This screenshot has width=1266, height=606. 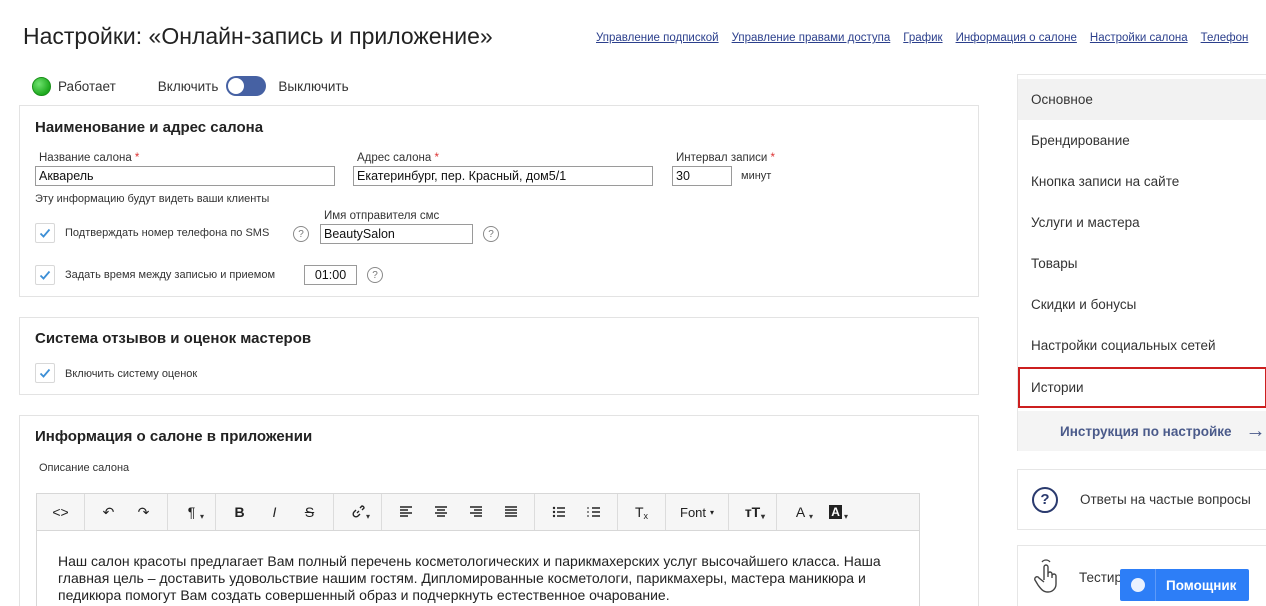 What do you see at coordinates (149, 127) in the screenshot?
I see `salon-section-title: Наименование и адрес салона` at bounding box center [149, 127].